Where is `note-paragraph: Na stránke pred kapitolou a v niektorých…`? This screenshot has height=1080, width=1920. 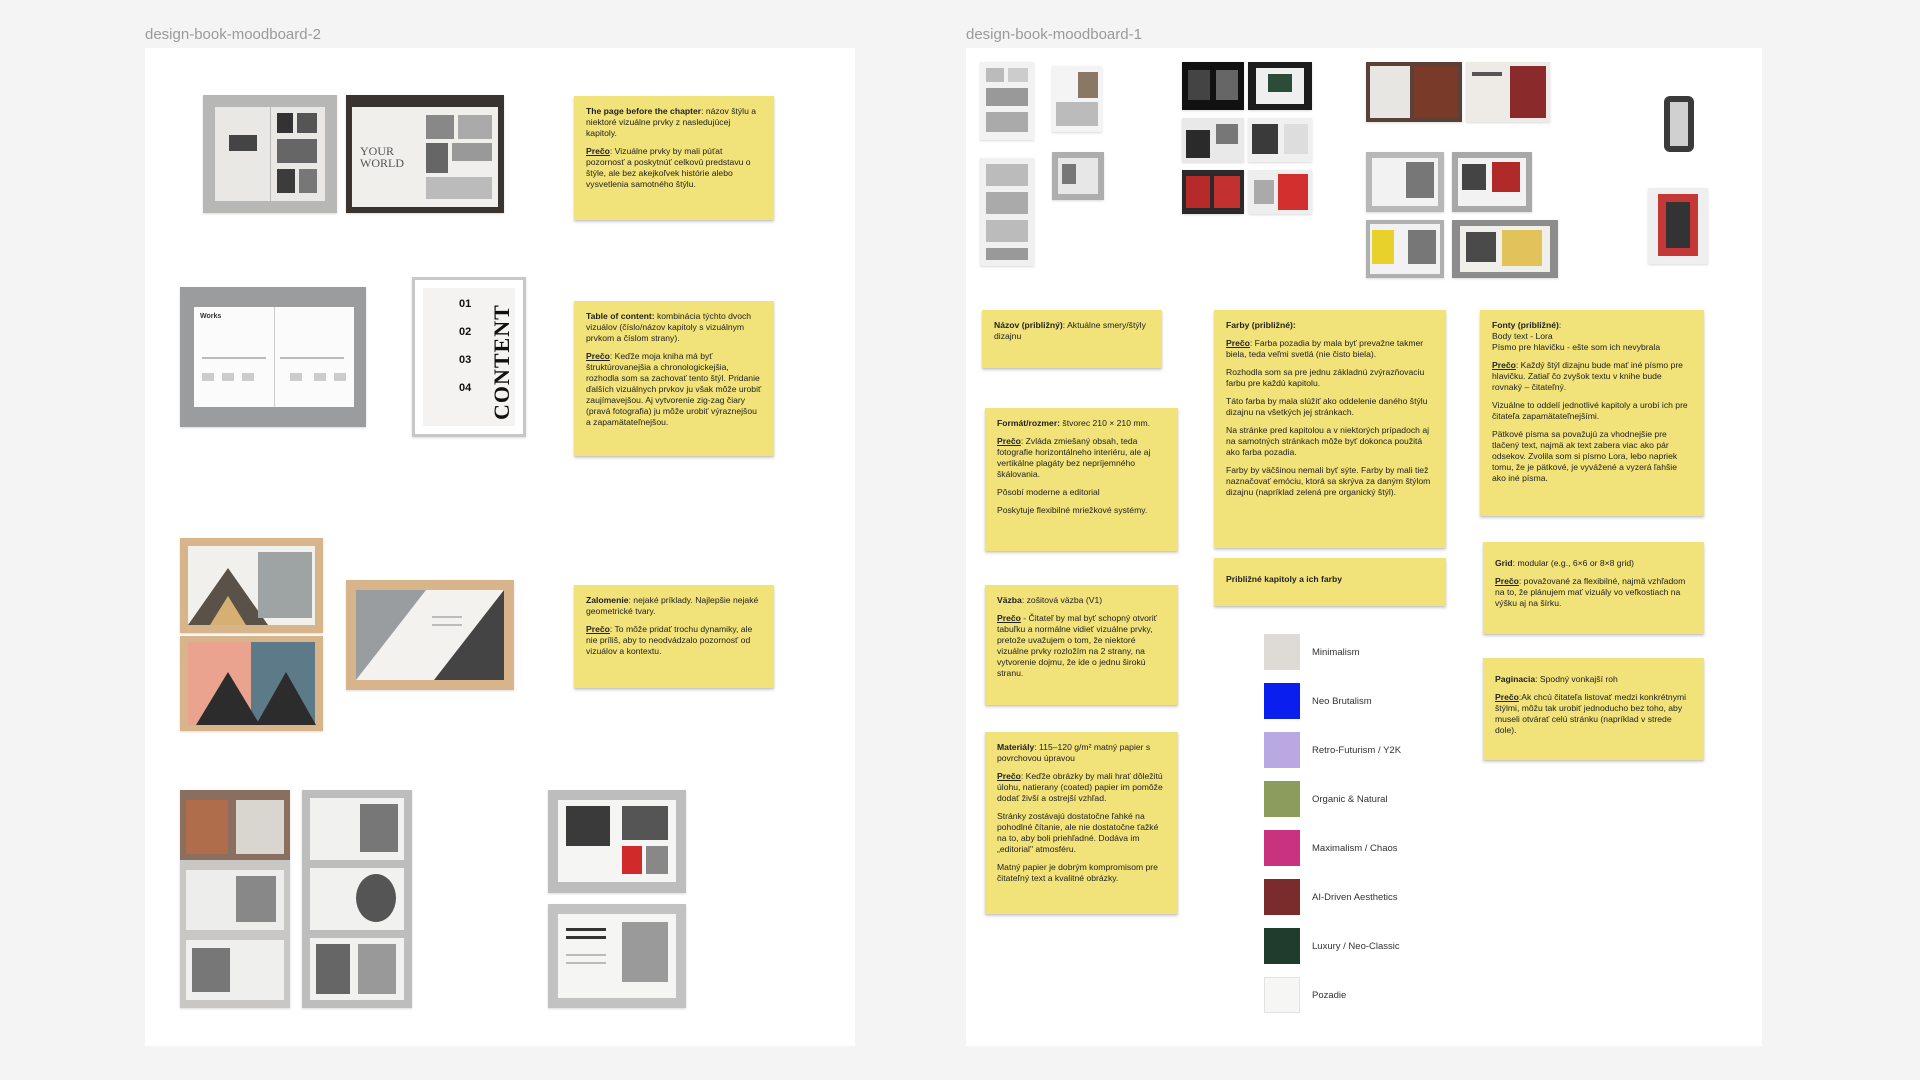 note-paragraph: Na stránke pred kapitolou a v niektorých… is located at coordinates (1328, 441).